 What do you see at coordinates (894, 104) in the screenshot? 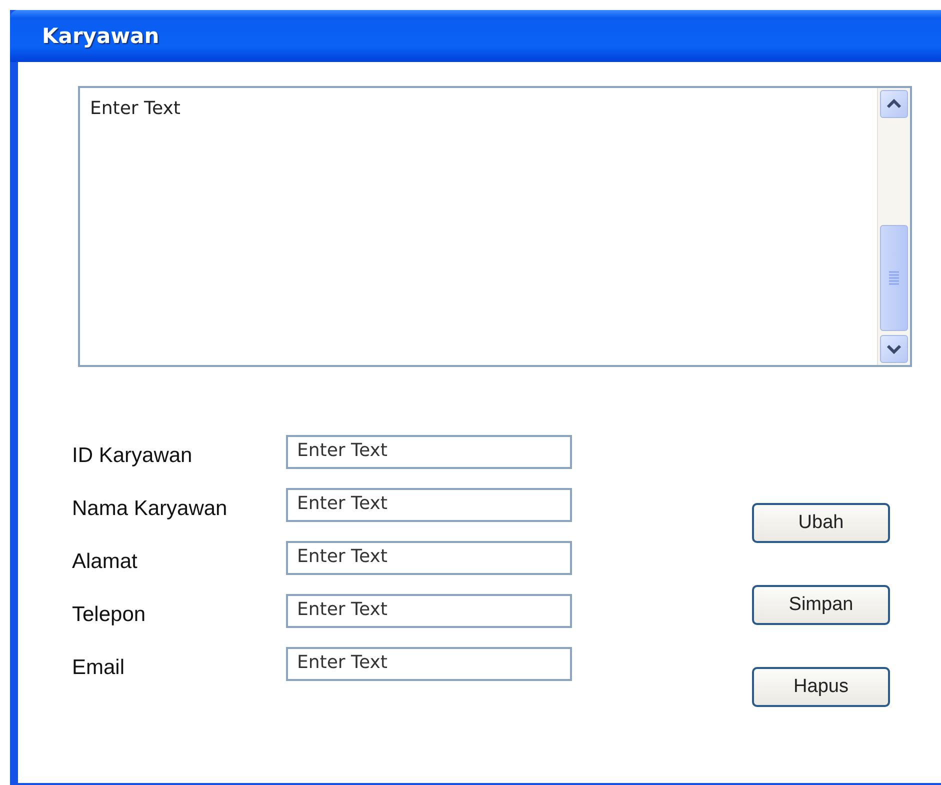
I see `scroll-up-icon` at bounding box center [894, 104].